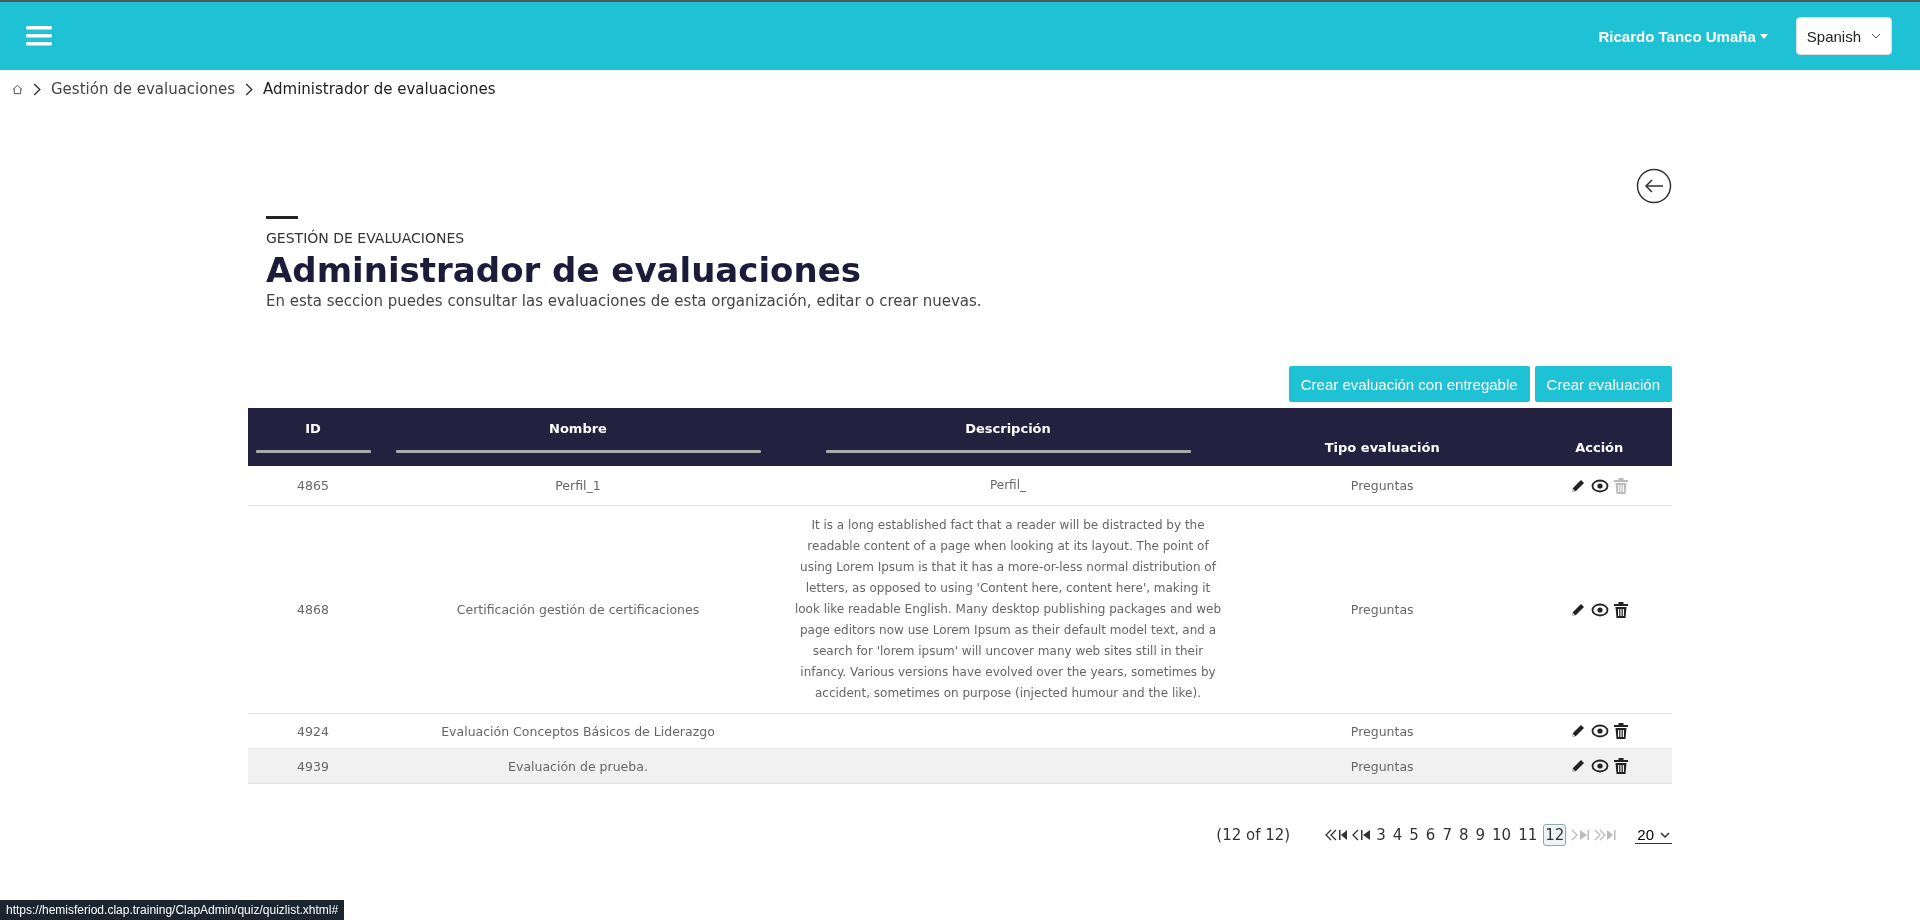 The image size is (1920, 920). What do you see at coordinates (564, 270) in the screenshot?
I see `page-title: Administrador de evaluaciones` at bounding box center [564, 270].